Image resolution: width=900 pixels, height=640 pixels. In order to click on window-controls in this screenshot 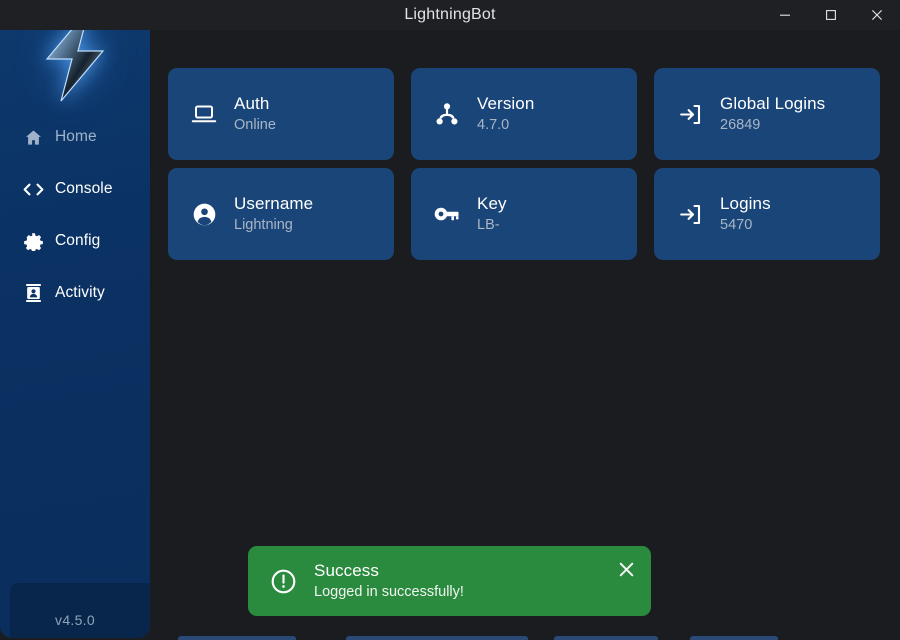, I will do `click(831, 15)`.